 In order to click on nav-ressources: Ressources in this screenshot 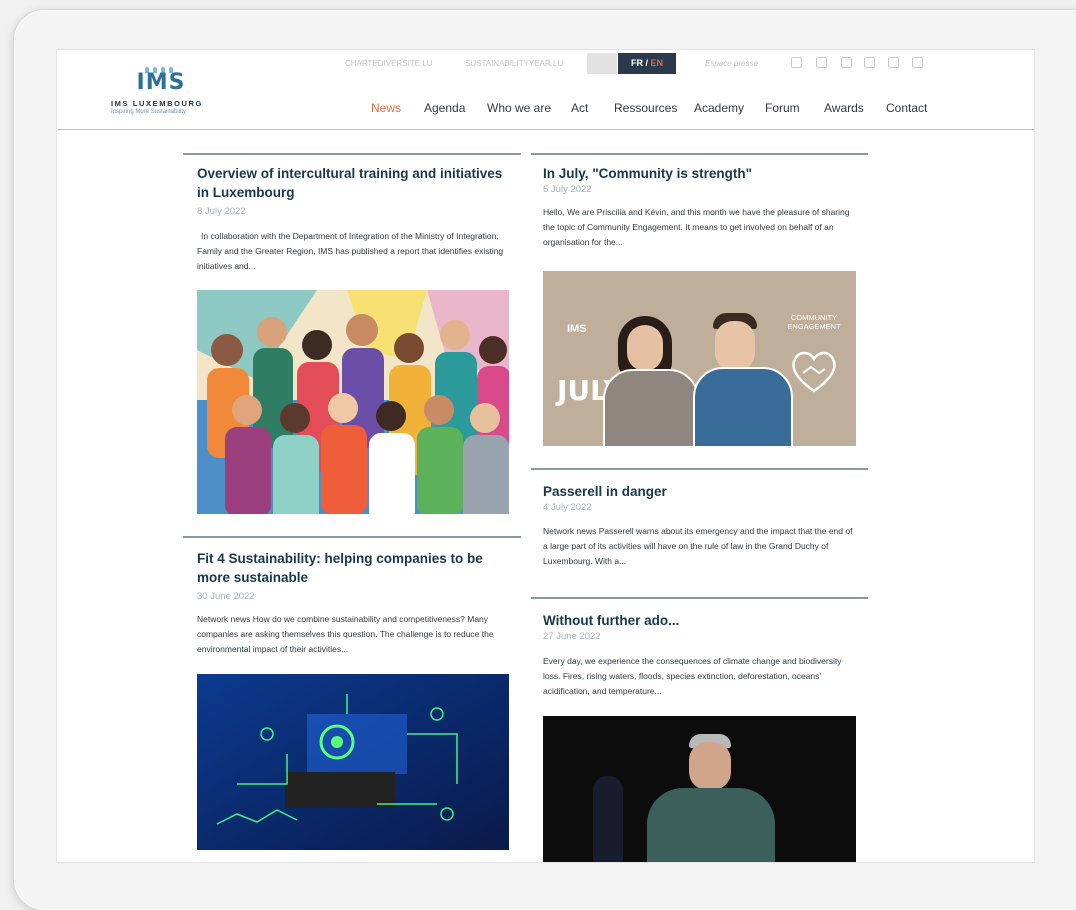, I will do `click(645, 108)`.